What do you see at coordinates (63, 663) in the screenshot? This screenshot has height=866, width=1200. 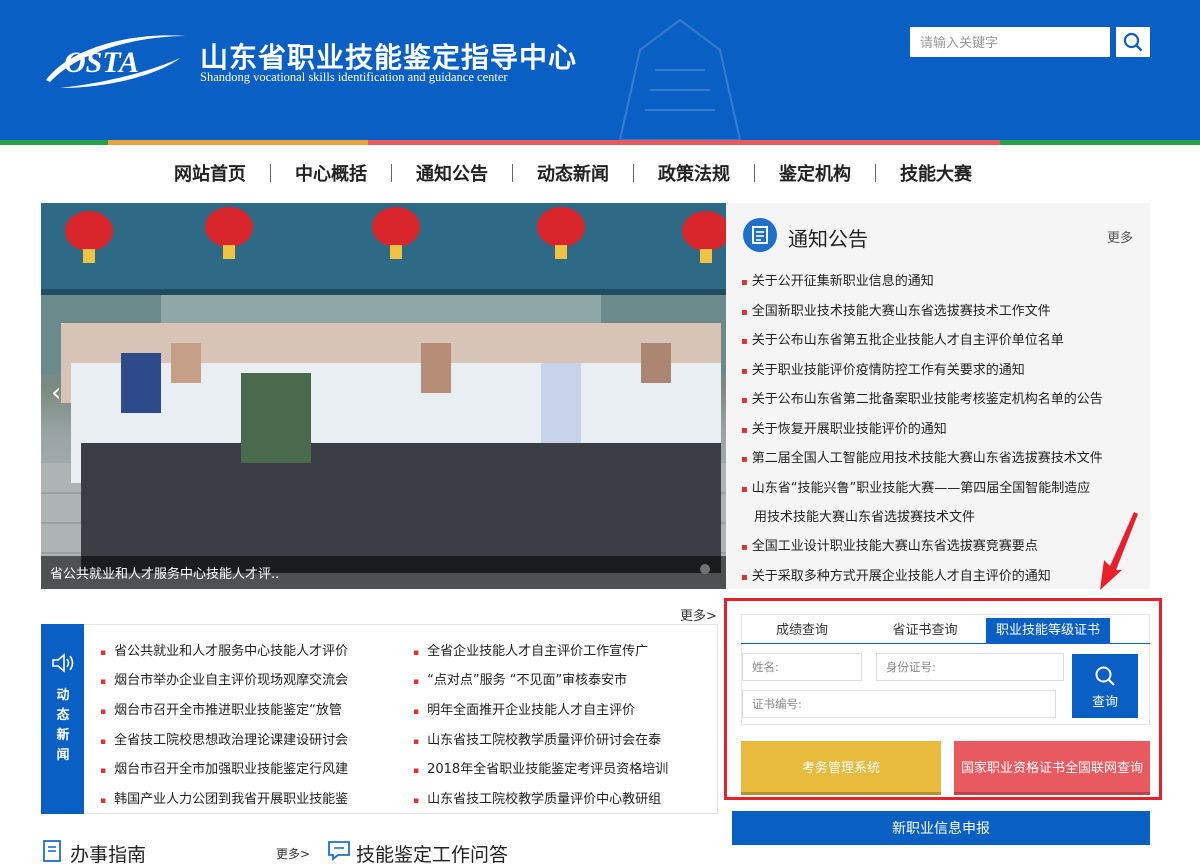 I see `speaker-icon` at bounding box center [63, 663].